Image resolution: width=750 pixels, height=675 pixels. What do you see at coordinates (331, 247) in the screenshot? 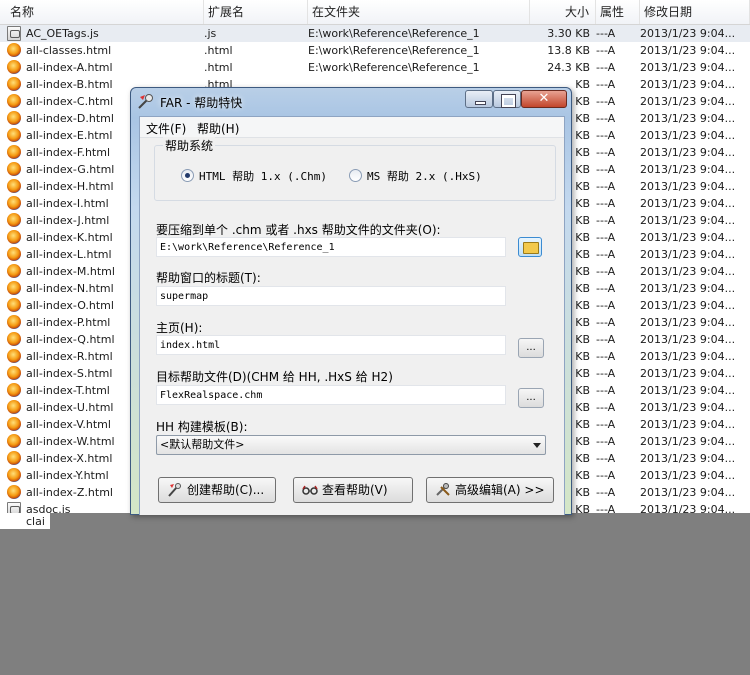
I see `folder-input: E:\work\Reference\Reference_1` at bounding box center [331, 247].